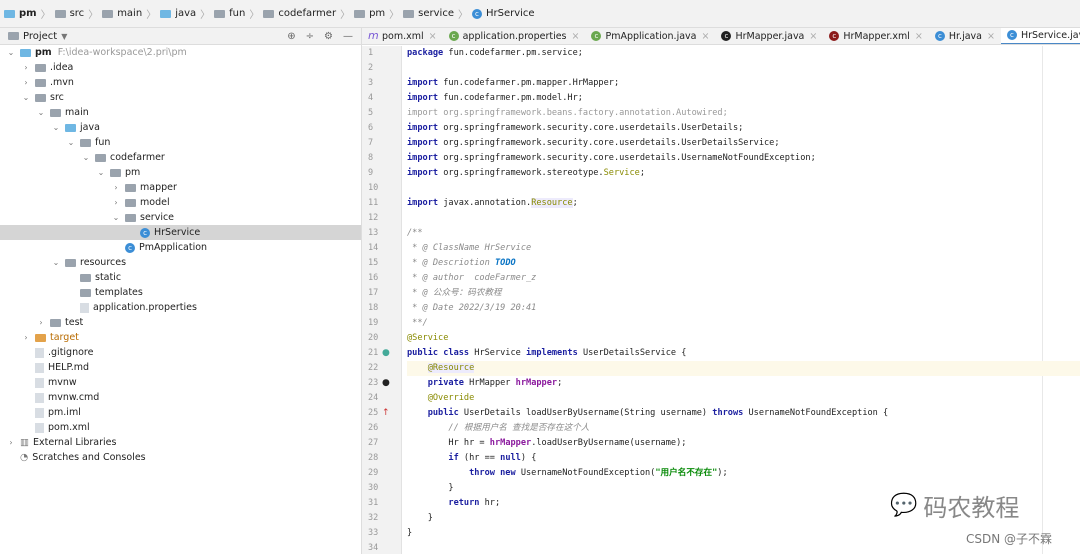 This screenshot has width=1080, height=556. What do you see at coordinates (1040, 36) in the screenshot?
I see `tab-hrservice-java: cHrService.java×` at bounding box center [1040, 36].